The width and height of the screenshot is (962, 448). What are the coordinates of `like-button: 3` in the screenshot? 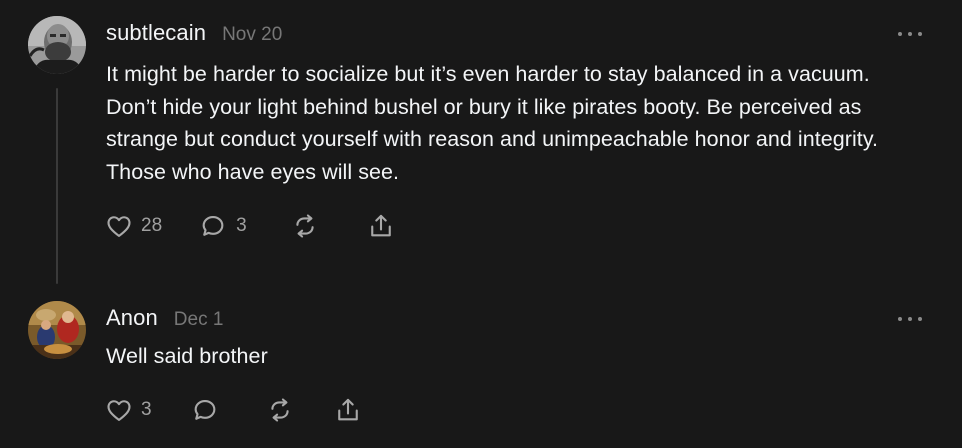 It's located at (128, 410).